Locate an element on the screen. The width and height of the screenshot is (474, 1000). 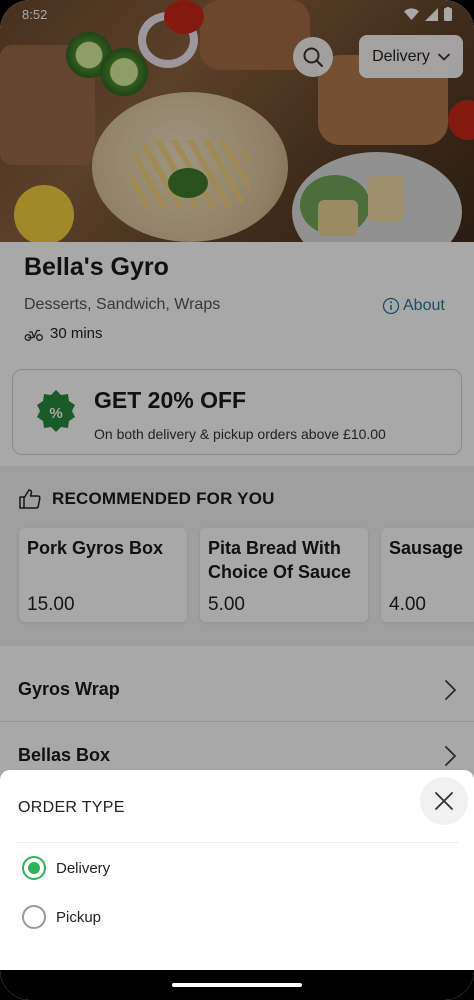
order-type-option-delivery: Delivery is located at coordinates (66, 868).